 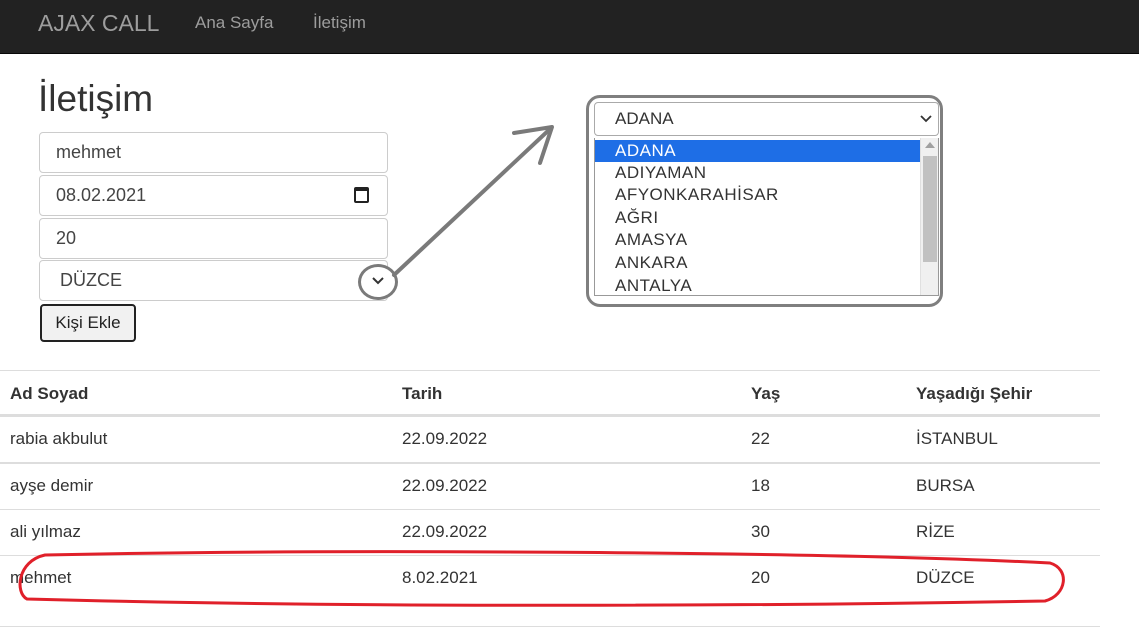 What do you see at coordinates (760, 438) in the screenshot?
I see `cell-age: 22` at bounding box center [760, 438].